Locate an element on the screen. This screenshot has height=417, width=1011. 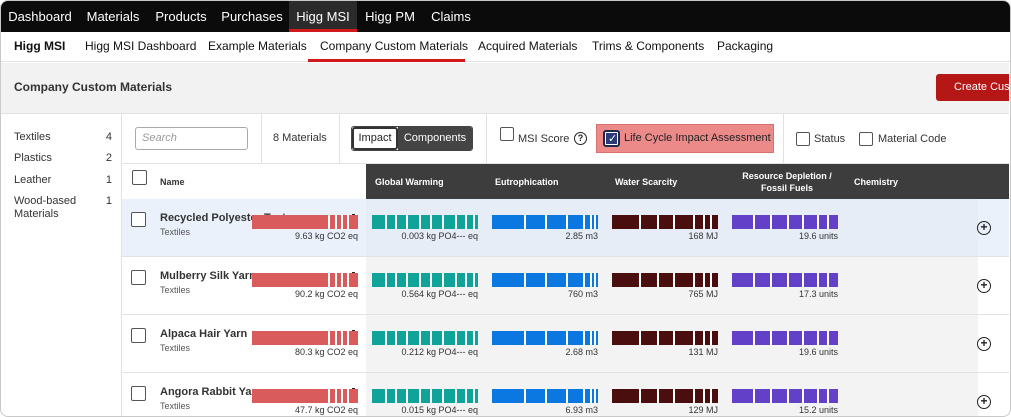
resource-depletion-header: Resource Depletion / Fossil Fuels is located at coordinates (787, 181).